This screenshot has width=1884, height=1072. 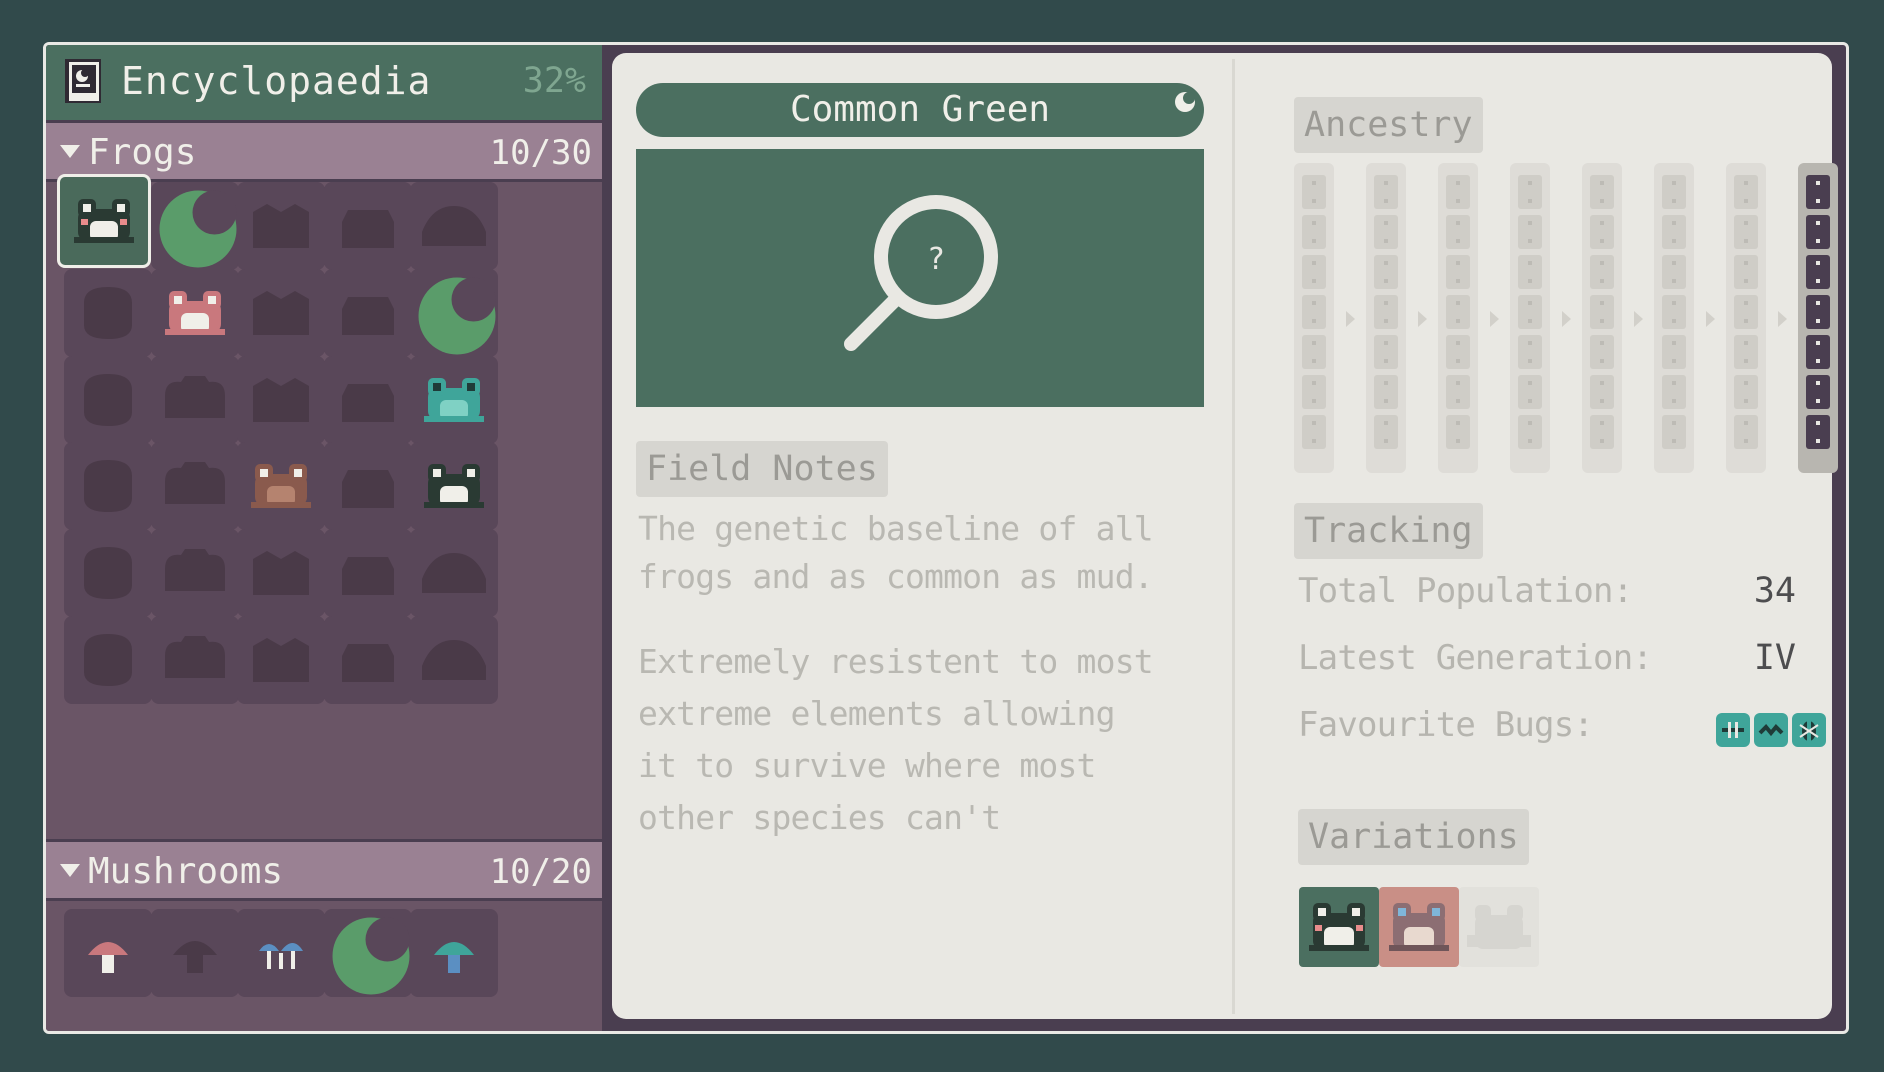 I want to click on total-population-label: Total Population:, so click(x=1465, y=591).